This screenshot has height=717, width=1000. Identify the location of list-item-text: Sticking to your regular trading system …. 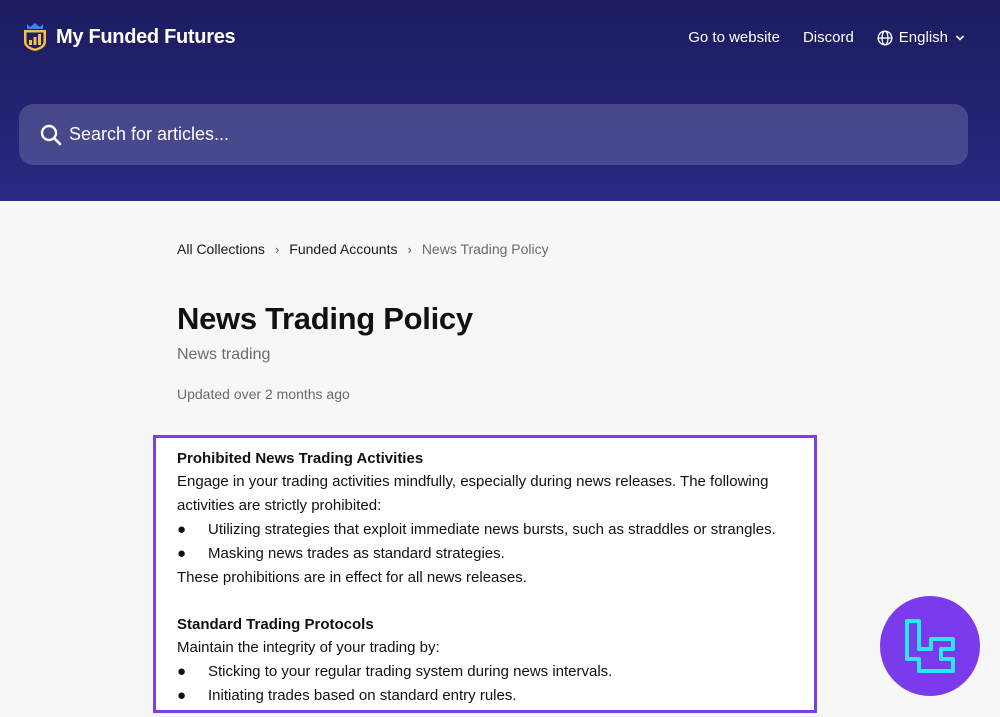
(410, 671).